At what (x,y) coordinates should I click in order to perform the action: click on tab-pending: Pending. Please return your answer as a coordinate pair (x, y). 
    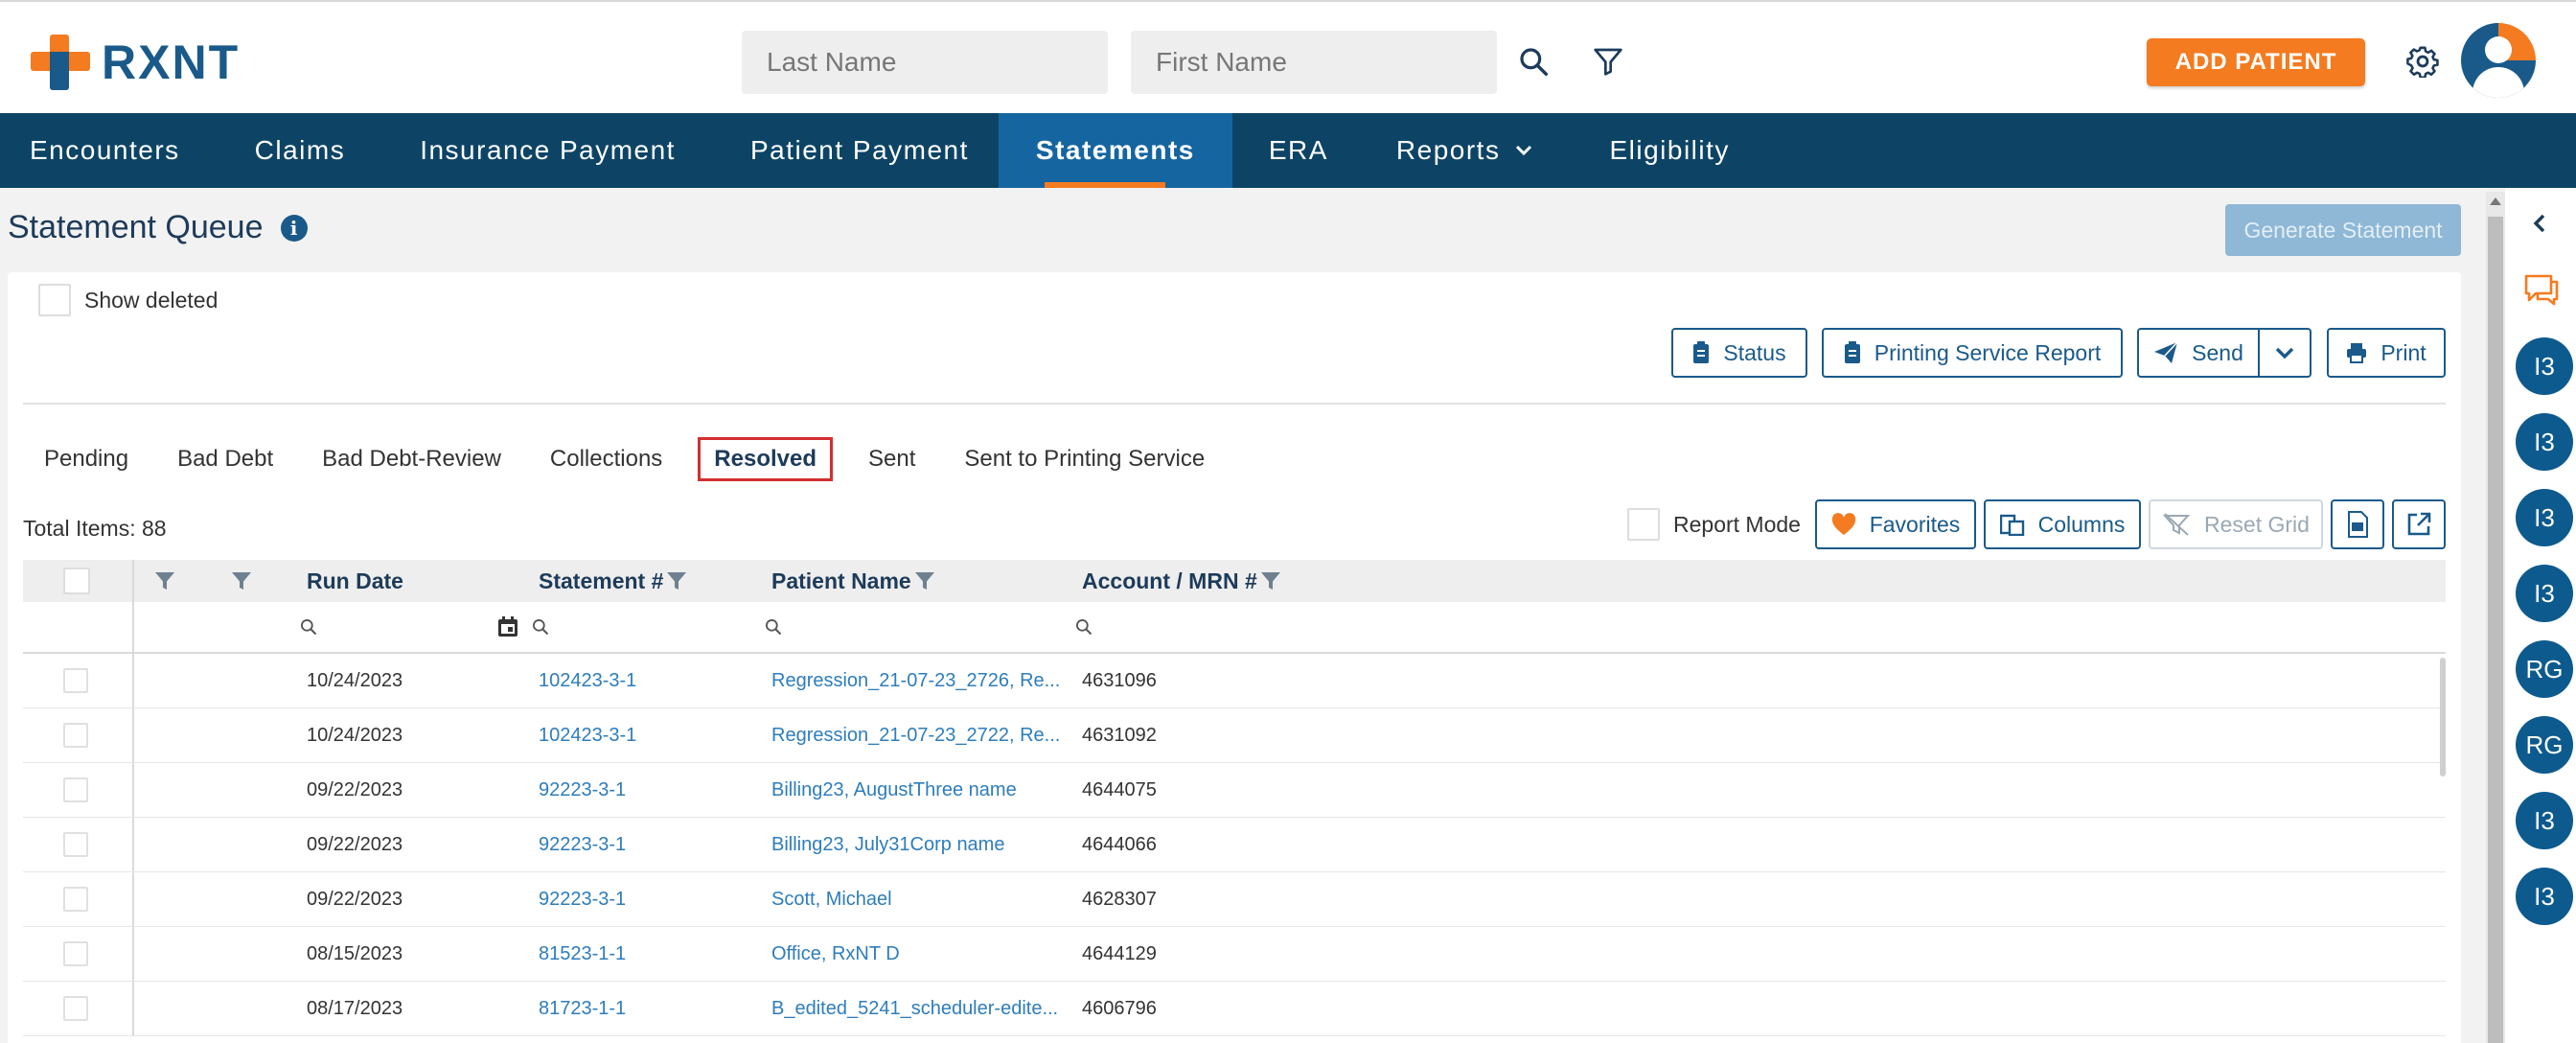
    Looking at the image, I should click on (89, 459).